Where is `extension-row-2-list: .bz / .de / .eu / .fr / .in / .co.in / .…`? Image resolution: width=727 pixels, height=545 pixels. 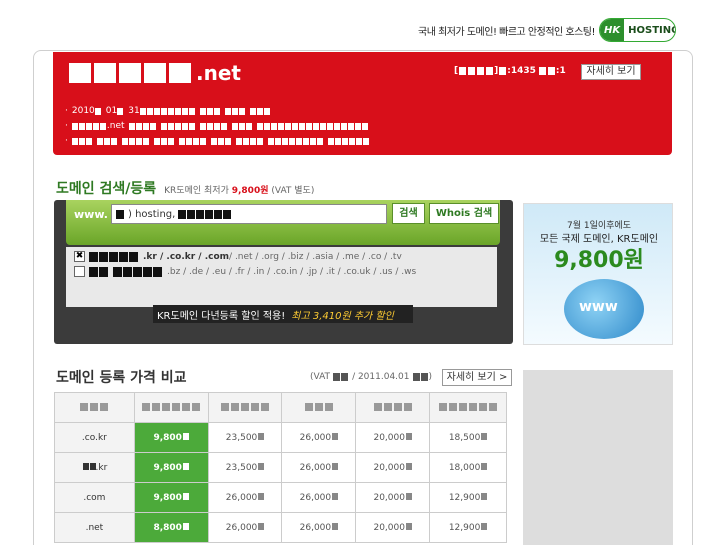
extension-row-2-list: .bz / .de / .eu / .fr / .in / .co.in / .… is located at coordinates (292, 271).